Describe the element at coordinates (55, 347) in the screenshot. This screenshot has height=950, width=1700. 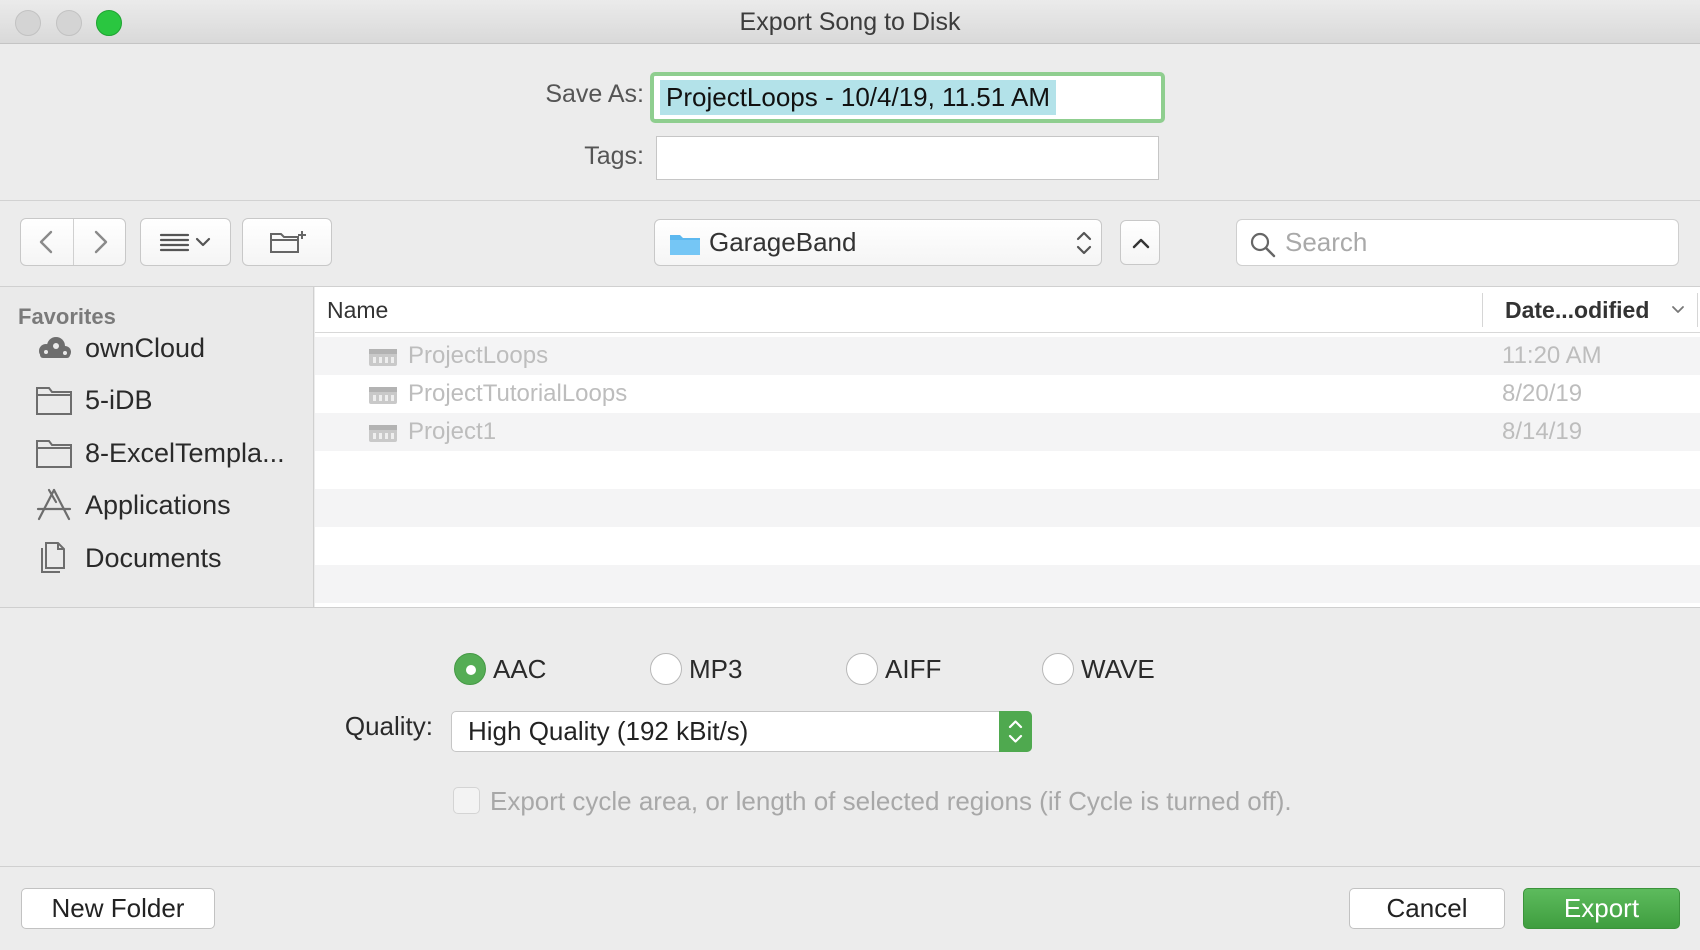
I see `cloud-icon` at that location.